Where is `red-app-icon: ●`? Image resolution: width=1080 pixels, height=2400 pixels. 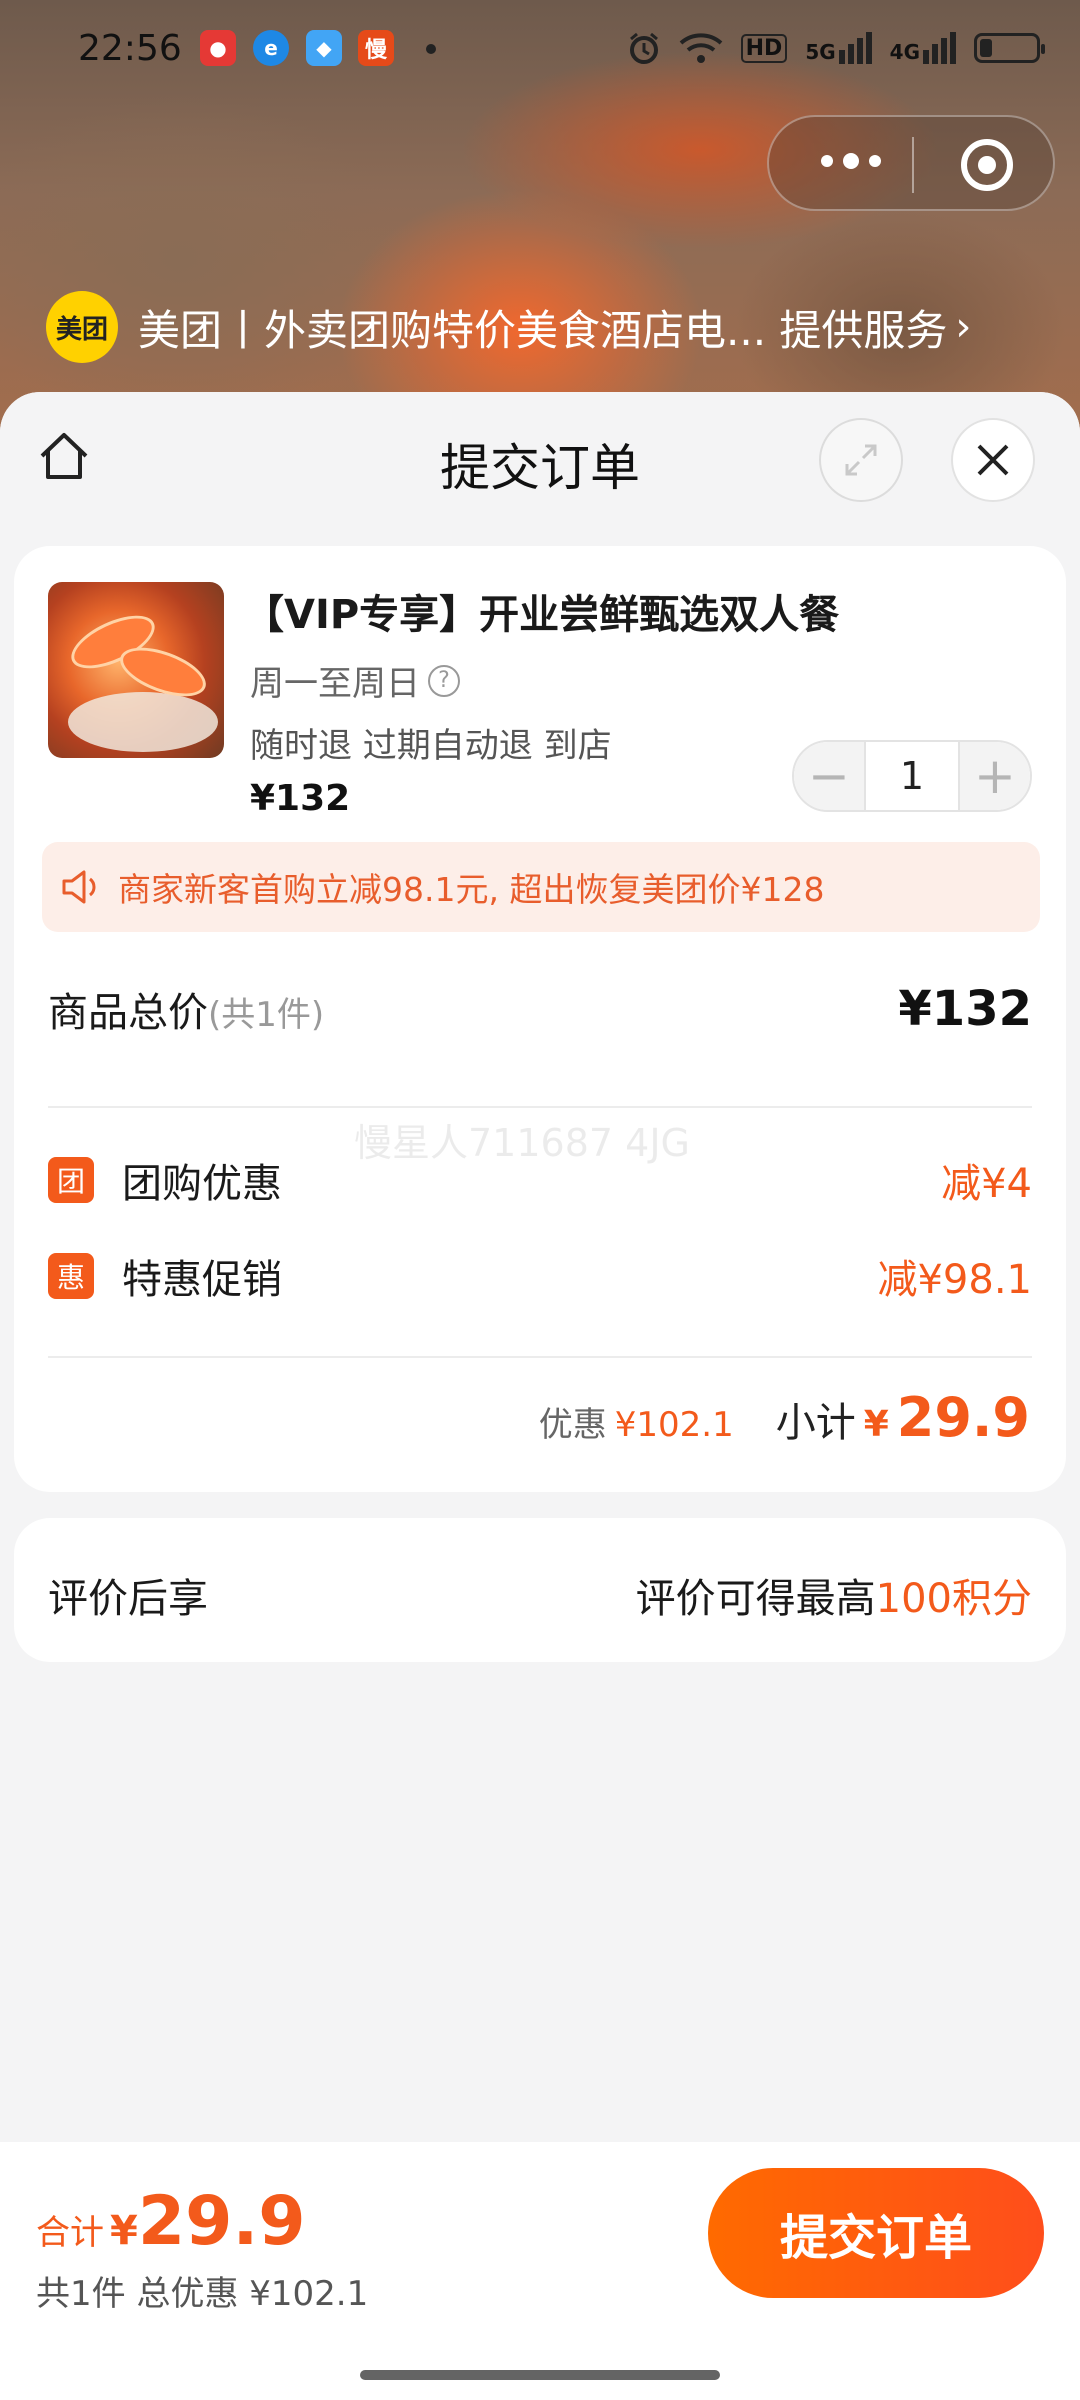
red-app-icon: ● is located at coordinates (218, 48).